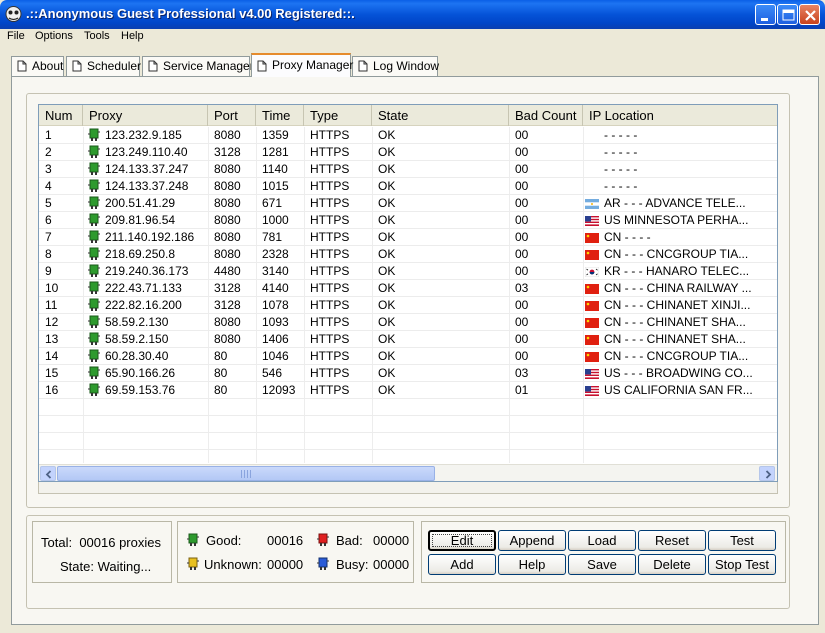 This screenshot has width=825, height=633. I want to click on tab-proxy-manager: Proxy Manager, so click(302, 65).